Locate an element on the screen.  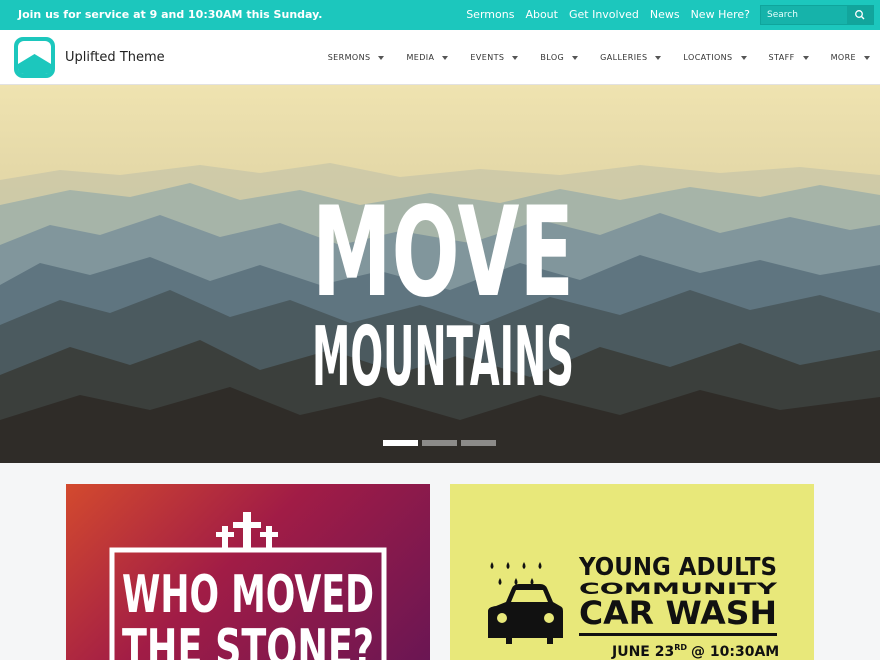
top-link-sermons: Sermons is located at coordinates (490, 14).